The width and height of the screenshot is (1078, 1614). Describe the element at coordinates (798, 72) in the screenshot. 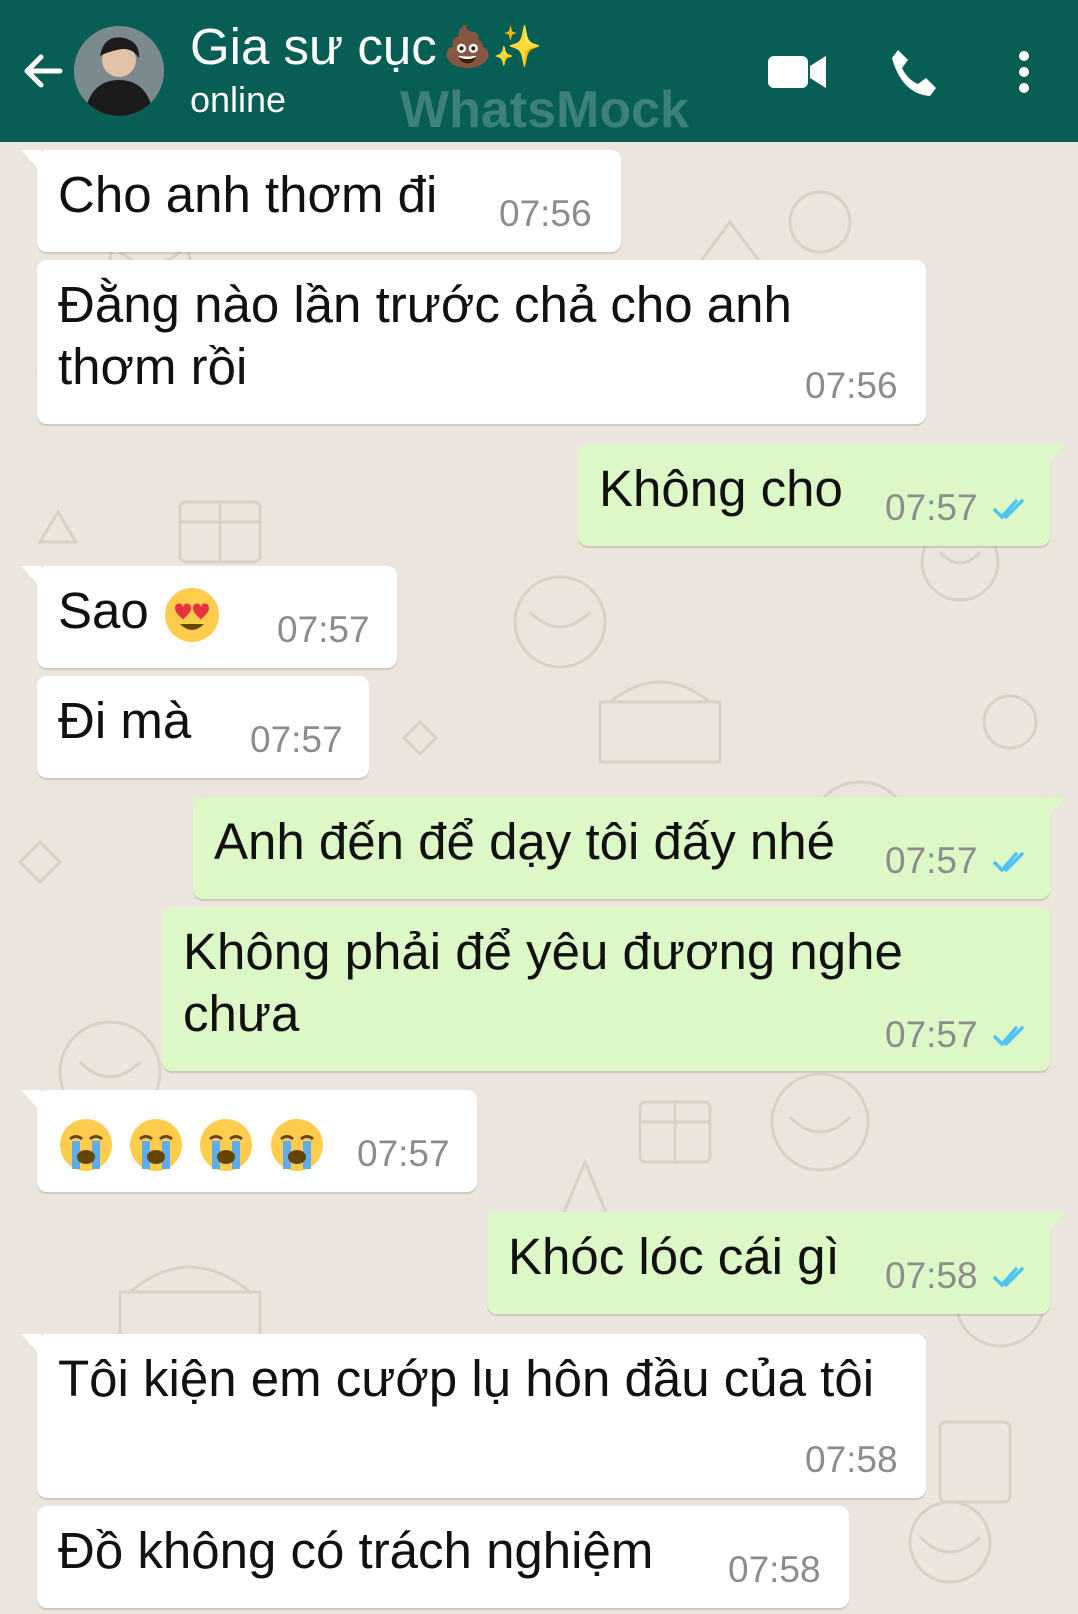

I see `video-call-icon` at that location.